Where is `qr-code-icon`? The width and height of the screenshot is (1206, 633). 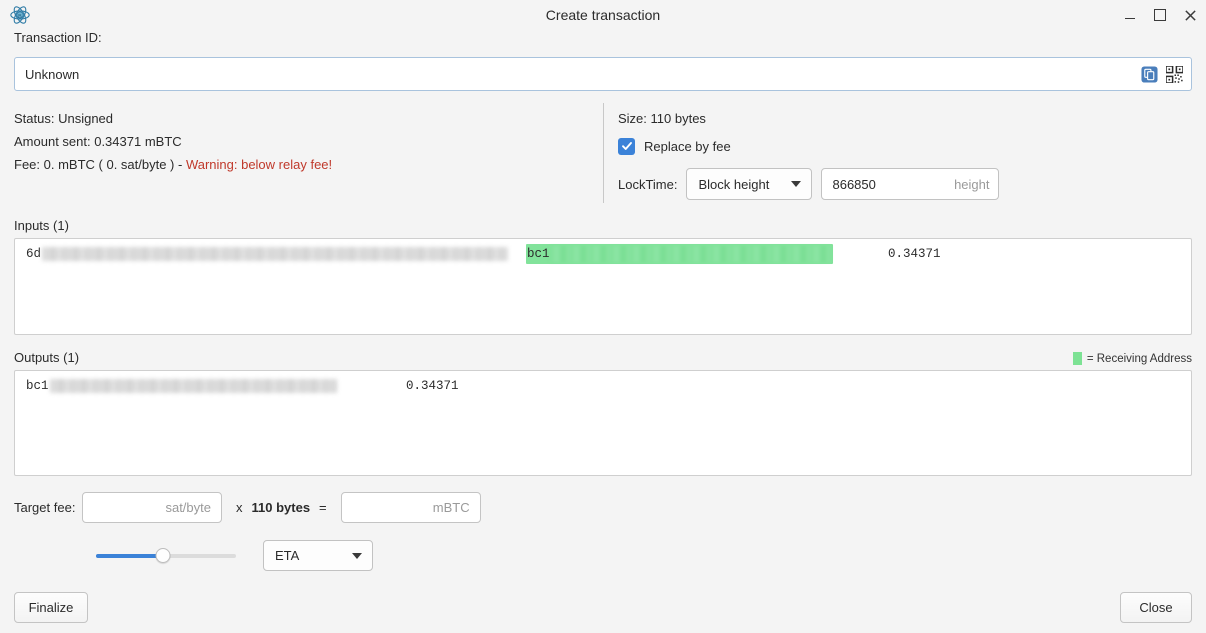 qr-code-icon is located at coordinates (1174, 74).